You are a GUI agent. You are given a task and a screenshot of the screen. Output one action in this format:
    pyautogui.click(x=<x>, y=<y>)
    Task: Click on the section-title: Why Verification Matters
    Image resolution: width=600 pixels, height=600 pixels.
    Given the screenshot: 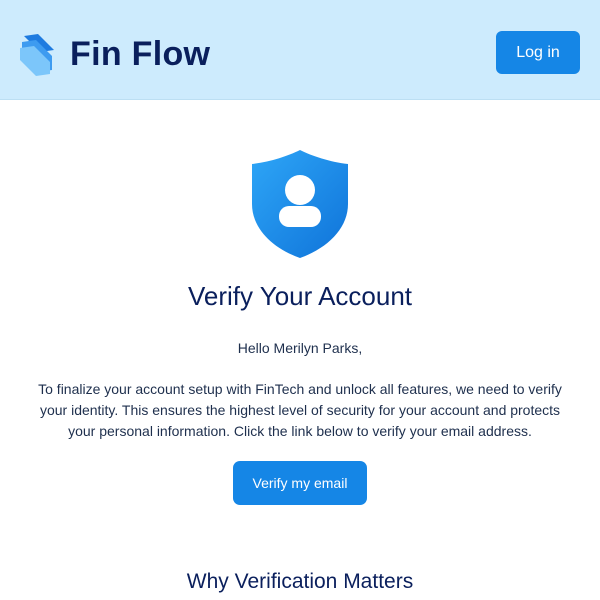 What is the action you would take?
    pyautogui.click(x=300, y=581)
    